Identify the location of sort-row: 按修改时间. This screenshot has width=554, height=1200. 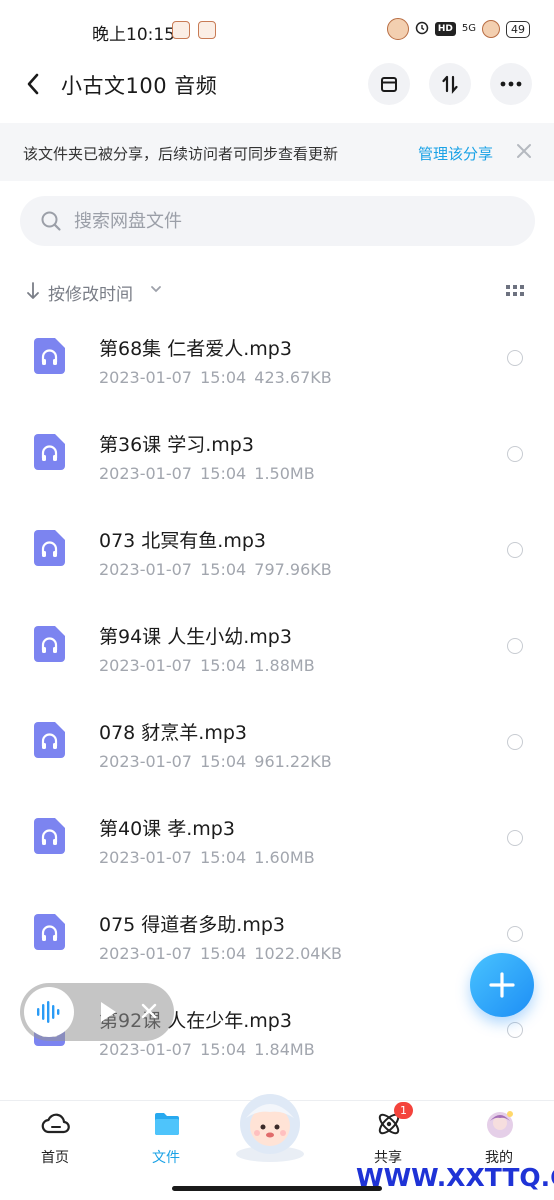
(277, 290).